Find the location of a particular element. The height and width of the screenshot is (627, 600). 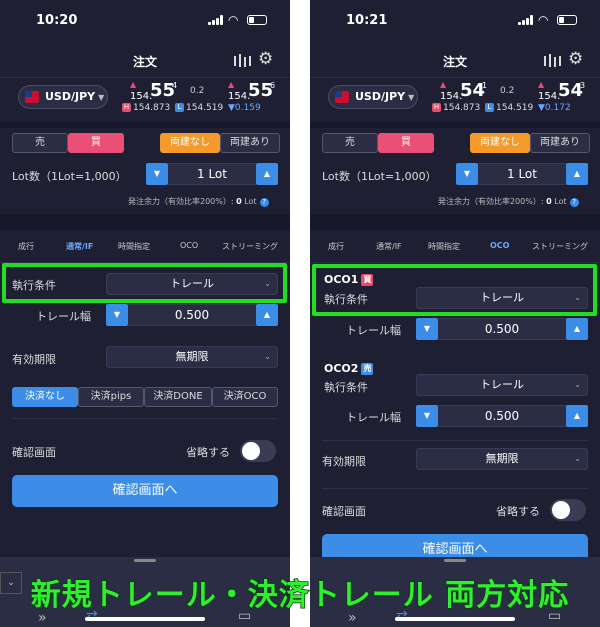

confirm-screen-label: 確認画面 is located at coordinates (34, 452).